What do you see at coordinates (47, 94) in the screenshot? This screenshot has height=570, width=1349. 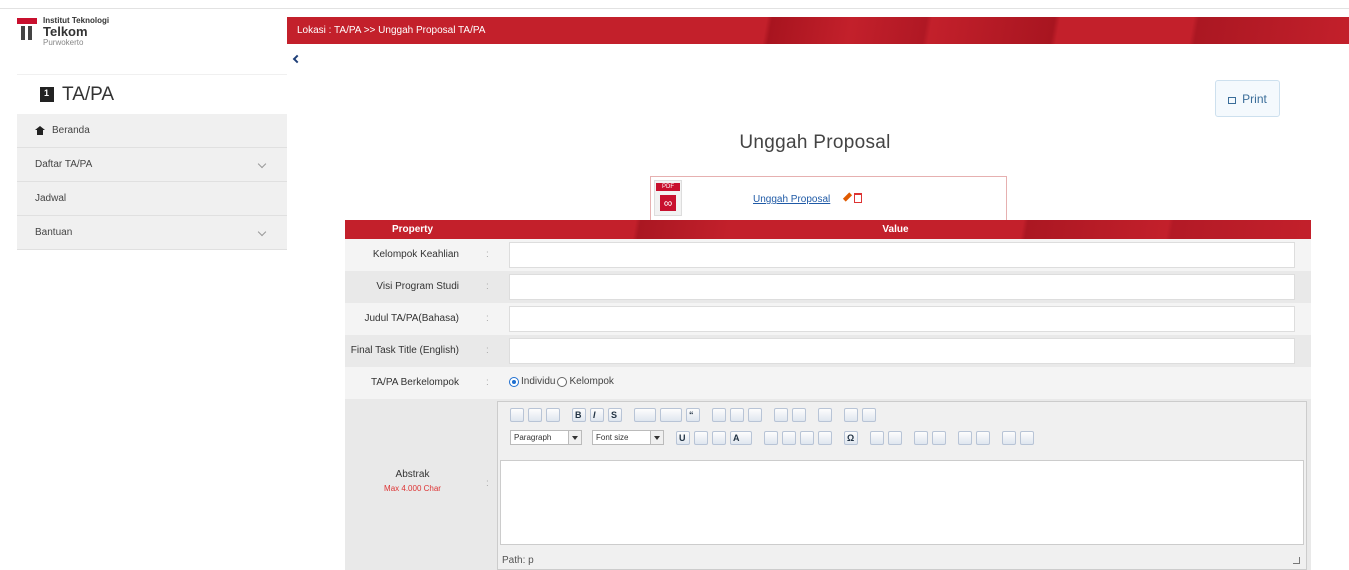 I see `book-icon` at bounding box center [47, 94].